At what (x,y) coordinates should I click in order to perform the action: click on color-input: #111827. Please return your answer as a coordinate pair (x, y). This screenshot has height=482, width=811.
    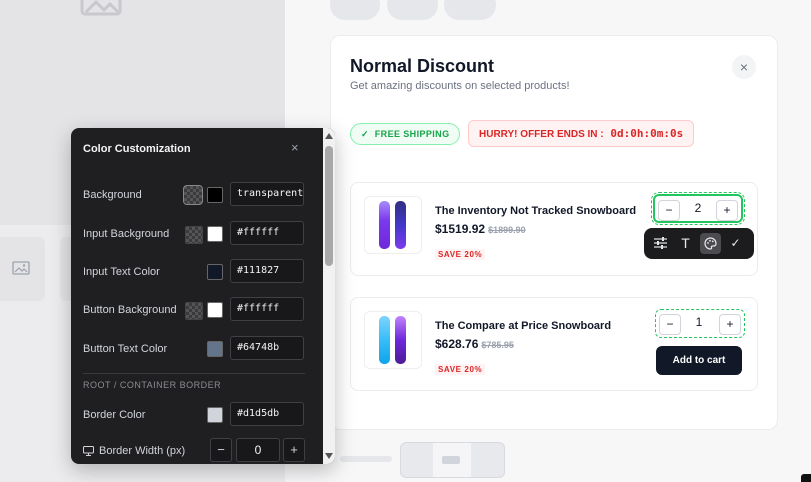
    Looking at the image, I should click on (267, 271).